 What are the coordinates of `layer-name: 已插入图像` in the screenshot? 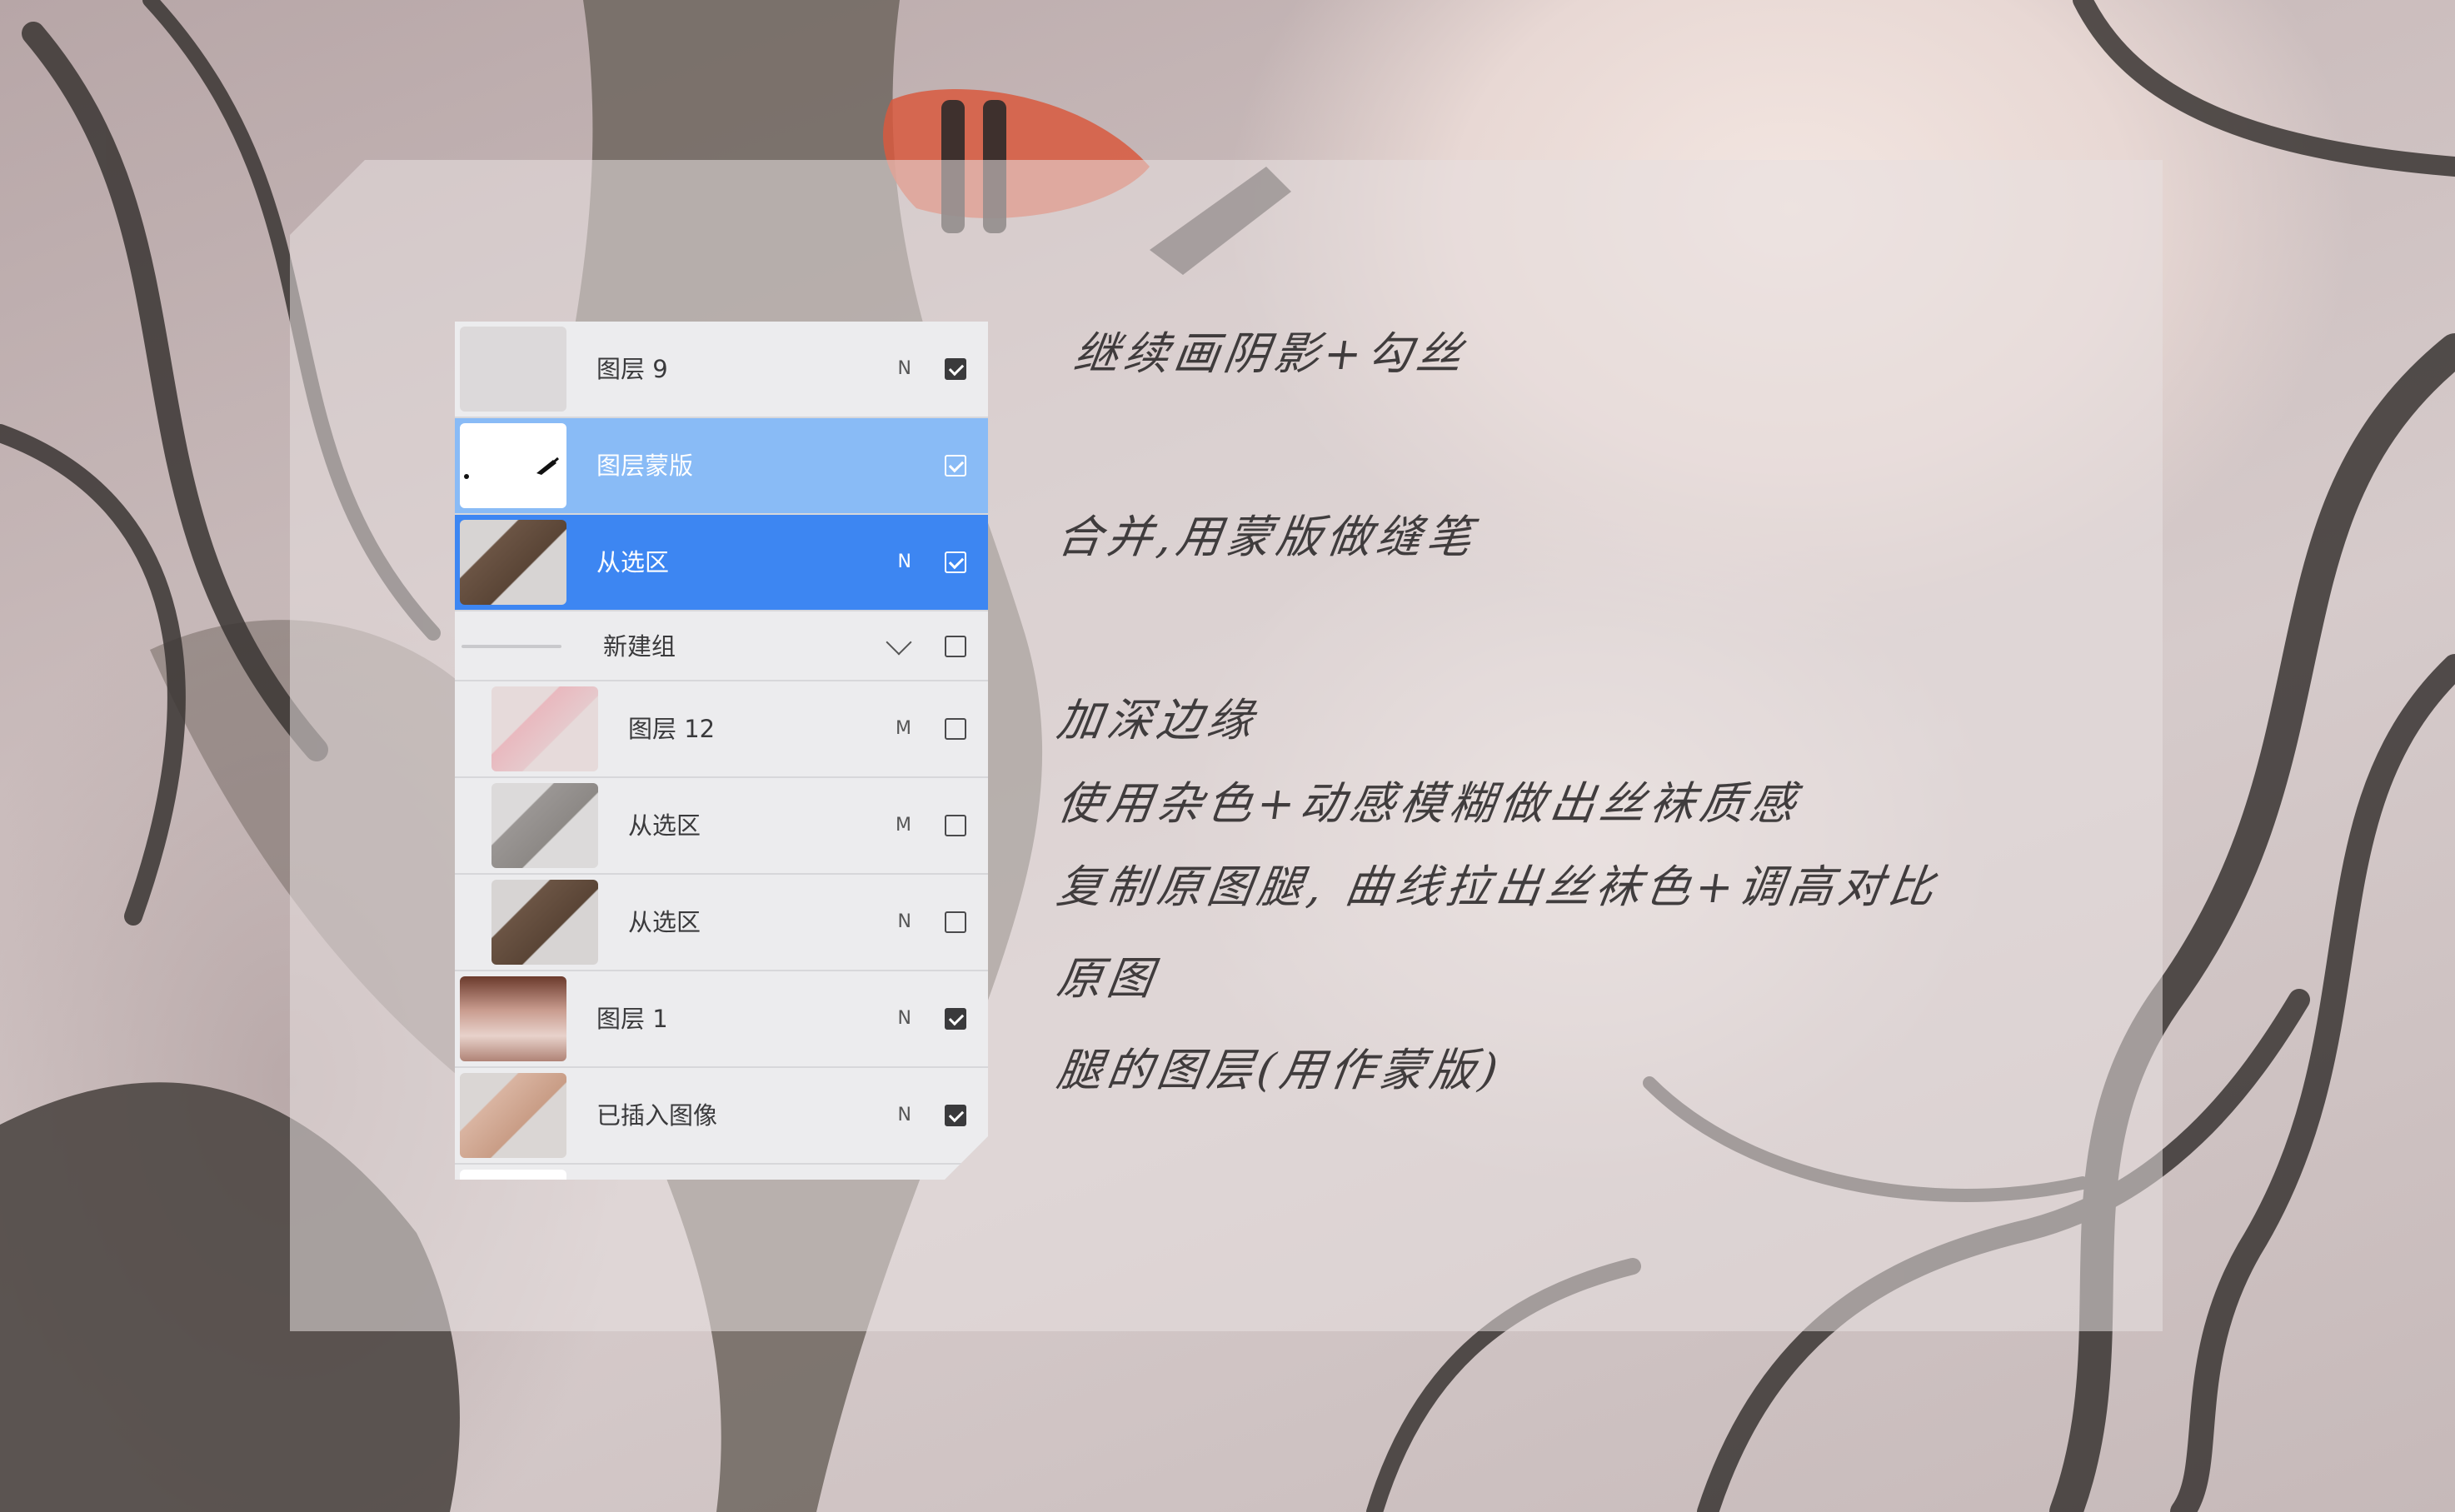 It's located at (657, 1115).